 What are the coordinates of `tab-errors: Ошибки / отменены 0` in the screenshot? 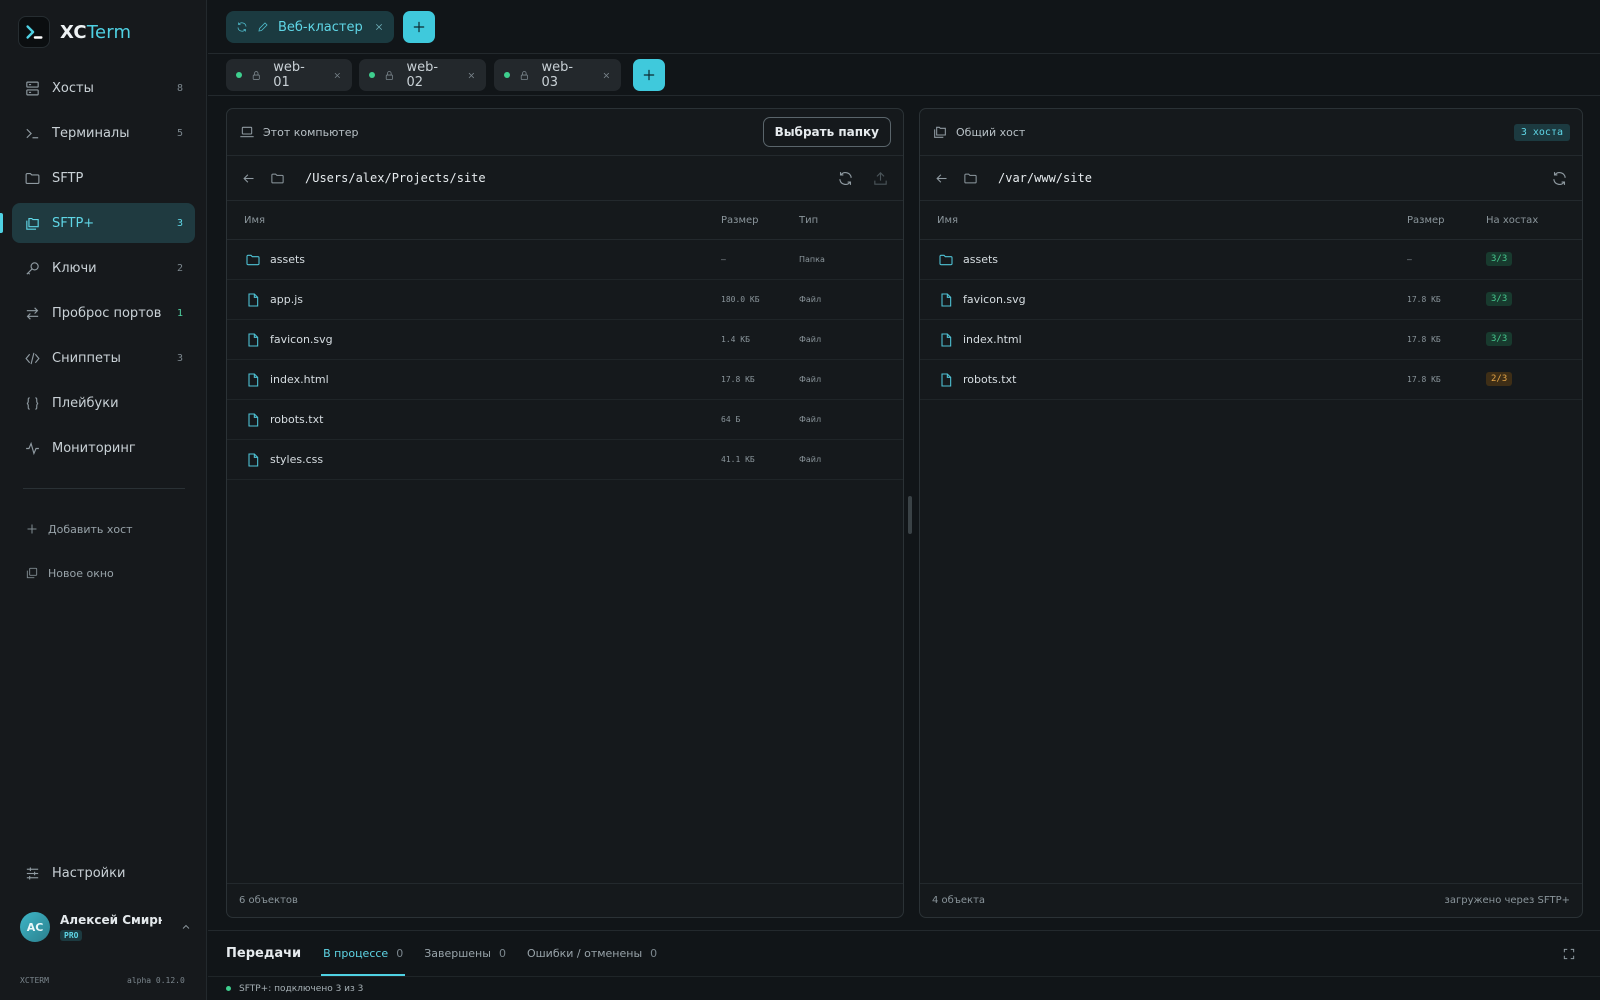 It's located at (592, 954).